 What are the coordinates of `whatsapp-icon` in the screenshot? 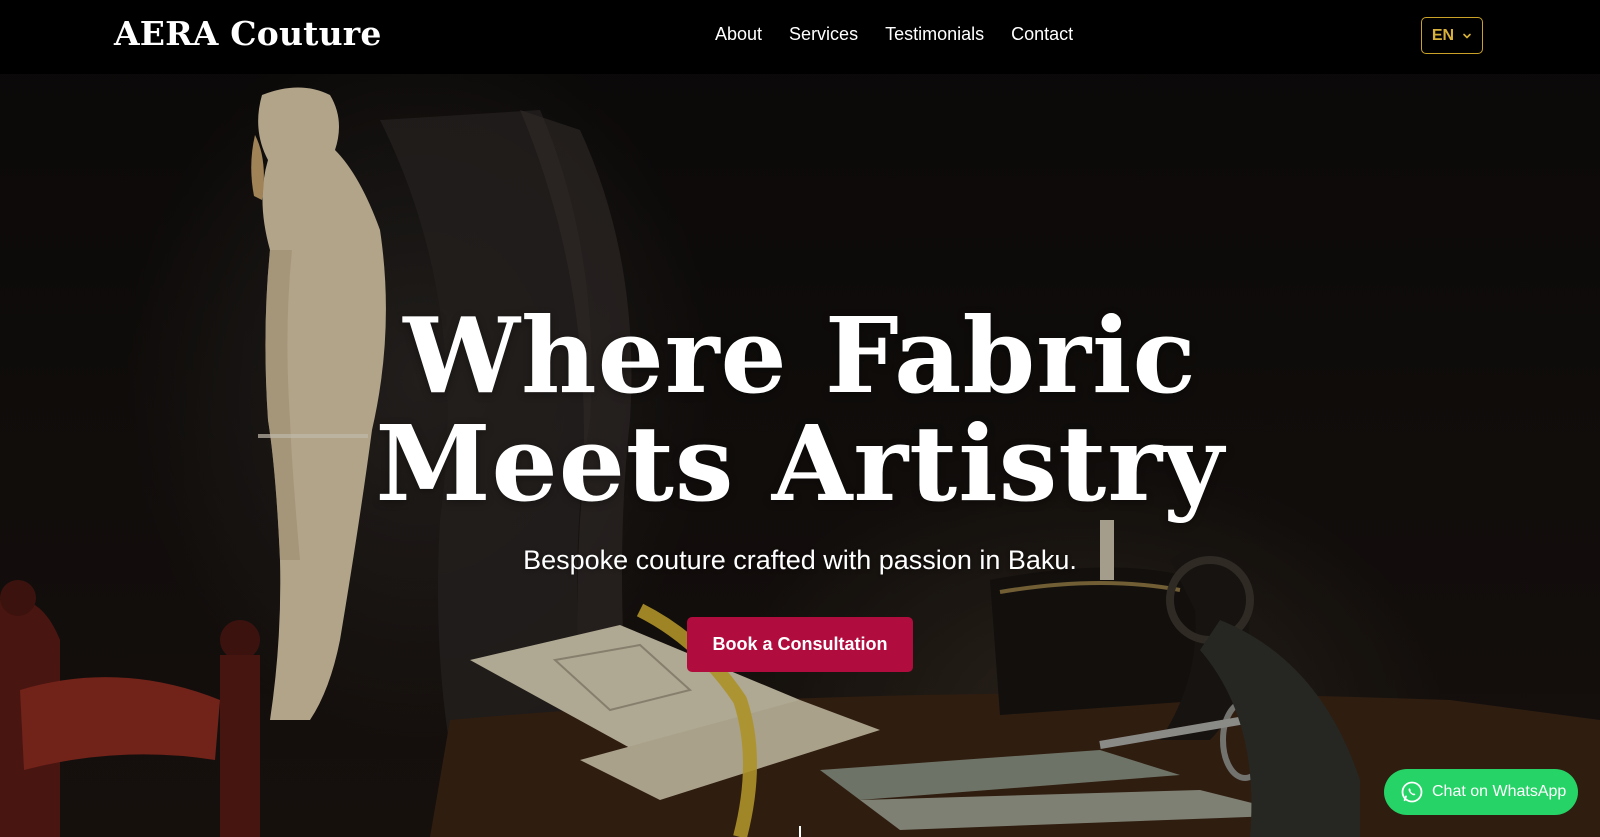 It's located at (1412, 792).